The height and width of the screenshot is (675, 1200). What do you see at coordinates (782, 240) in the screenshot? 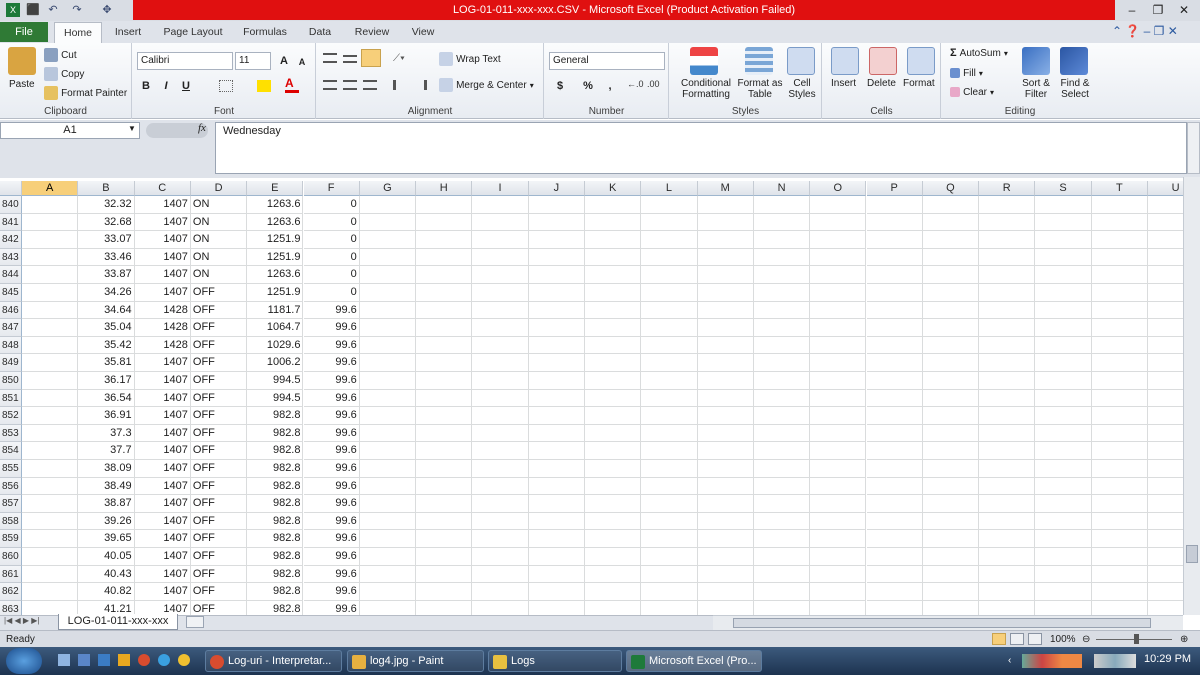
I see `cell-n842` at bounding box center [782, 240].